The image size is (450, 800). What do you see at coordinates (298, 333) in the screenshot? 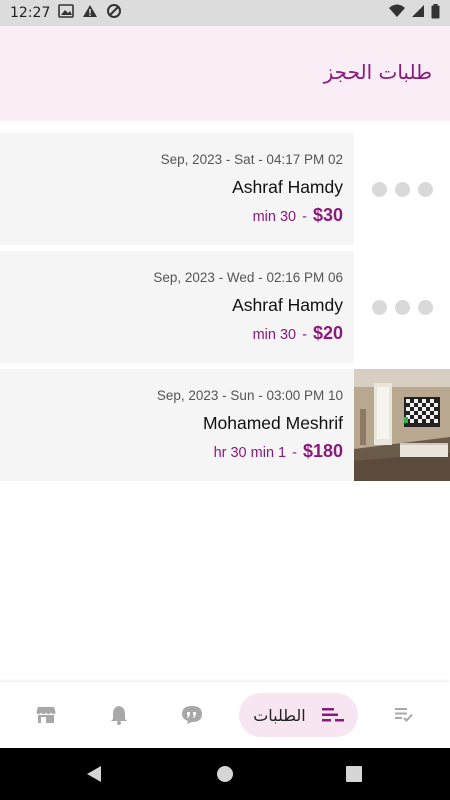
I see `booking-price-row: min 30 - $20` at bounding box center [298, 333].